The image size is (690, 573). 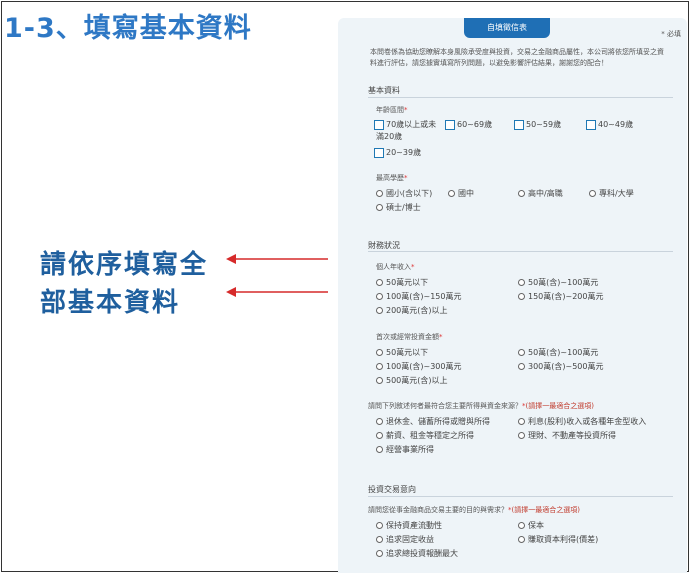 What do you see at coordinates (468, 124) in the screenshot?
I see `age-option-60-69: 60~69歲` at bounding box center [468, 124].